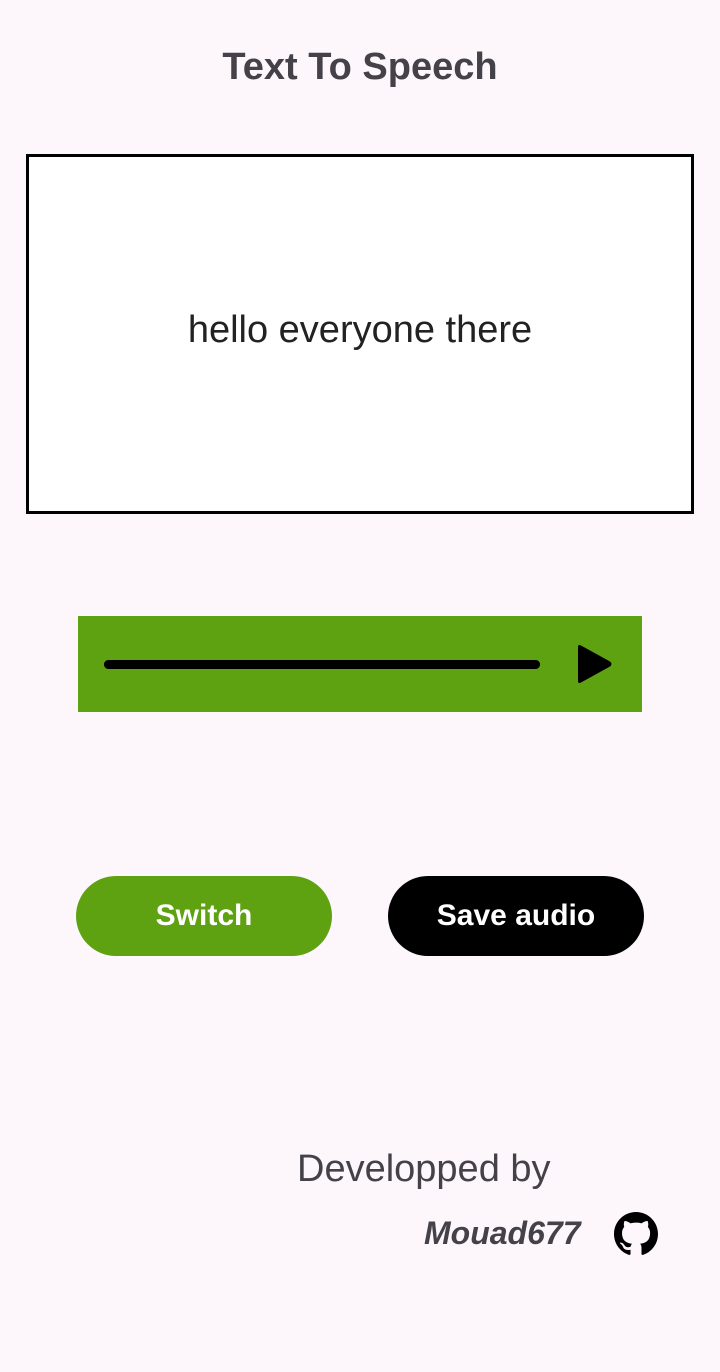  Describe the element at coordinates (424, 1169) in the screenshot. I see `developed-by-label: Developped by` at that location.